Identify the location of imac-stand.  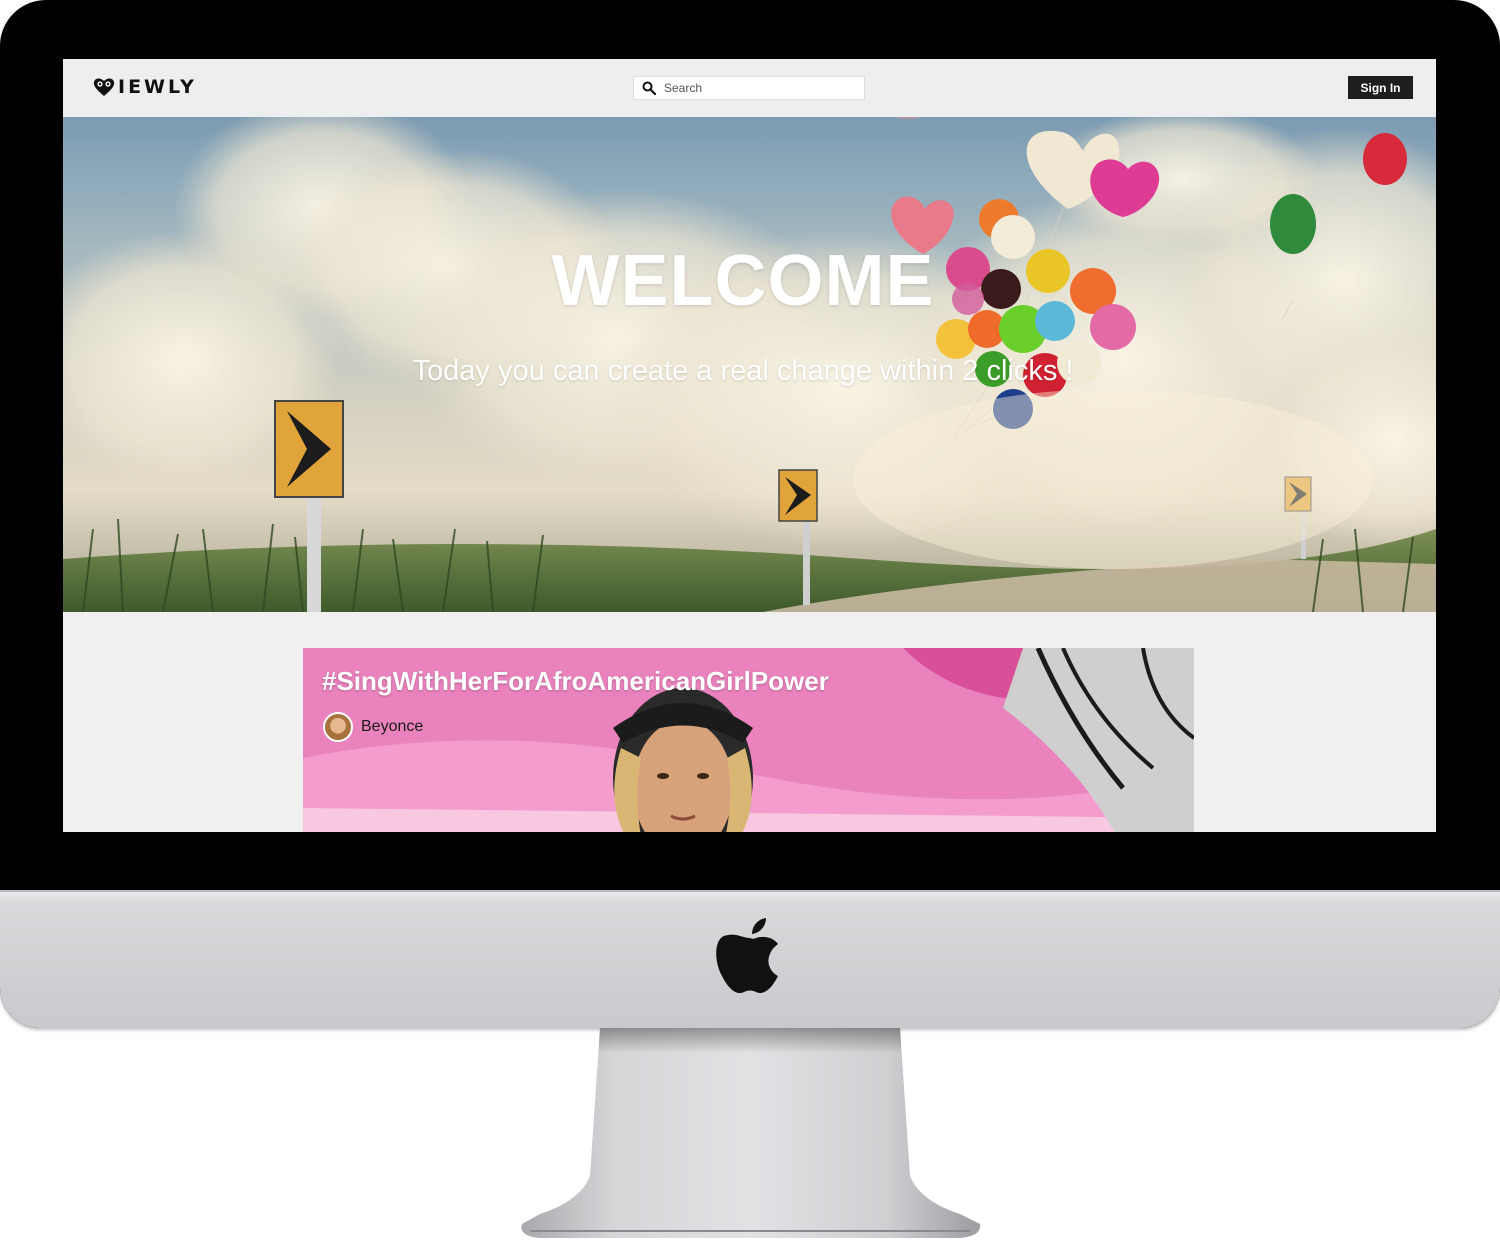
(751, 1133).